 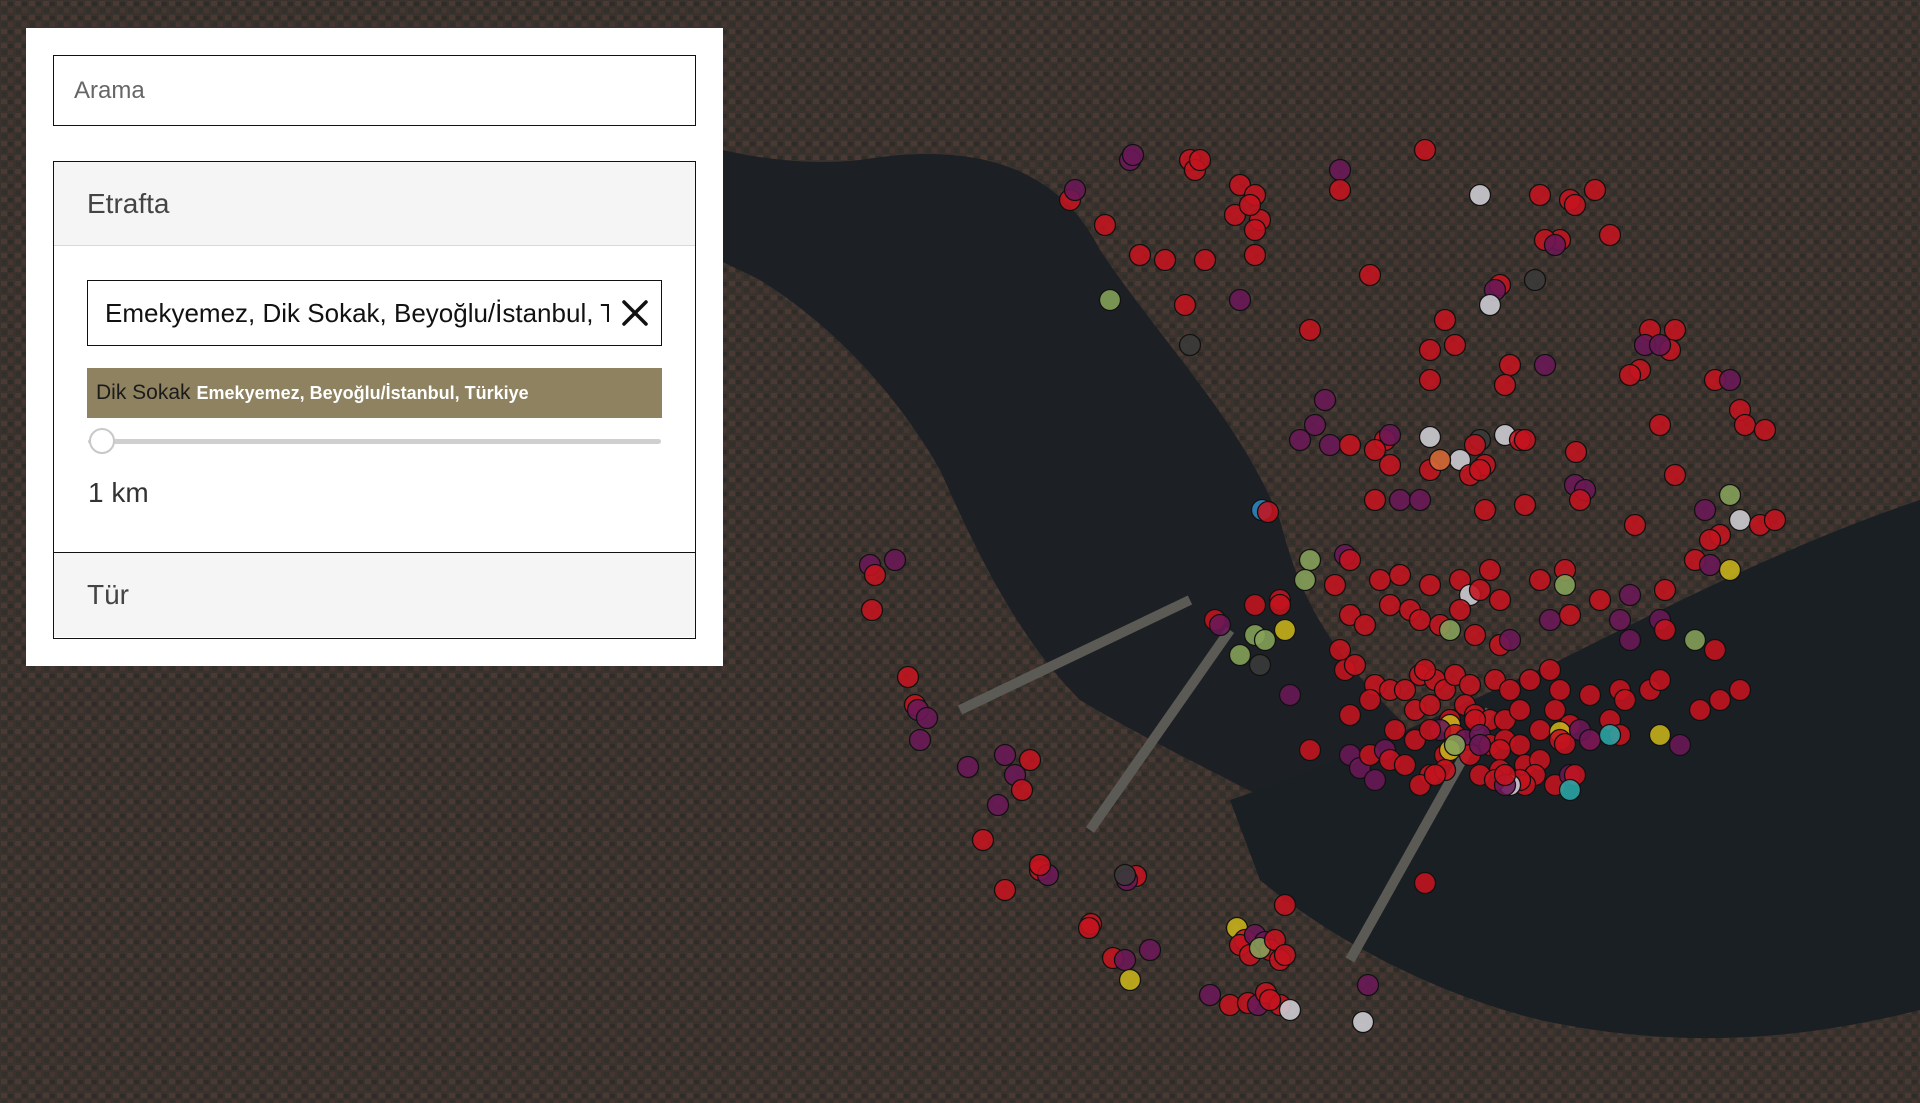 I want to click on radius-slider-thumb, so click(x=102, y=441).